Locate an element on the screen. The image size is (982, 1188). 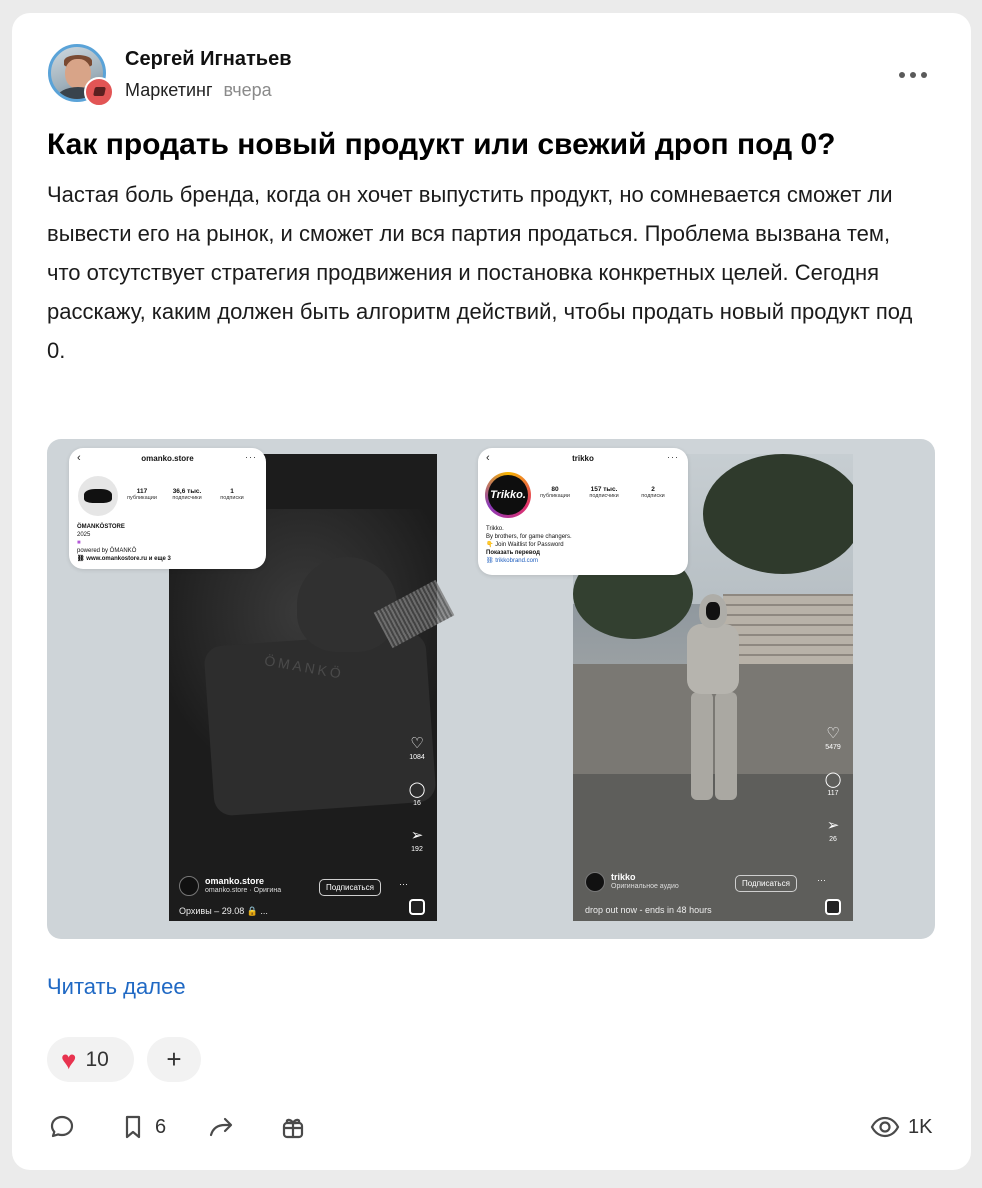
like-rail-left: ♡ 1084 is located at coordinates (417, 748).